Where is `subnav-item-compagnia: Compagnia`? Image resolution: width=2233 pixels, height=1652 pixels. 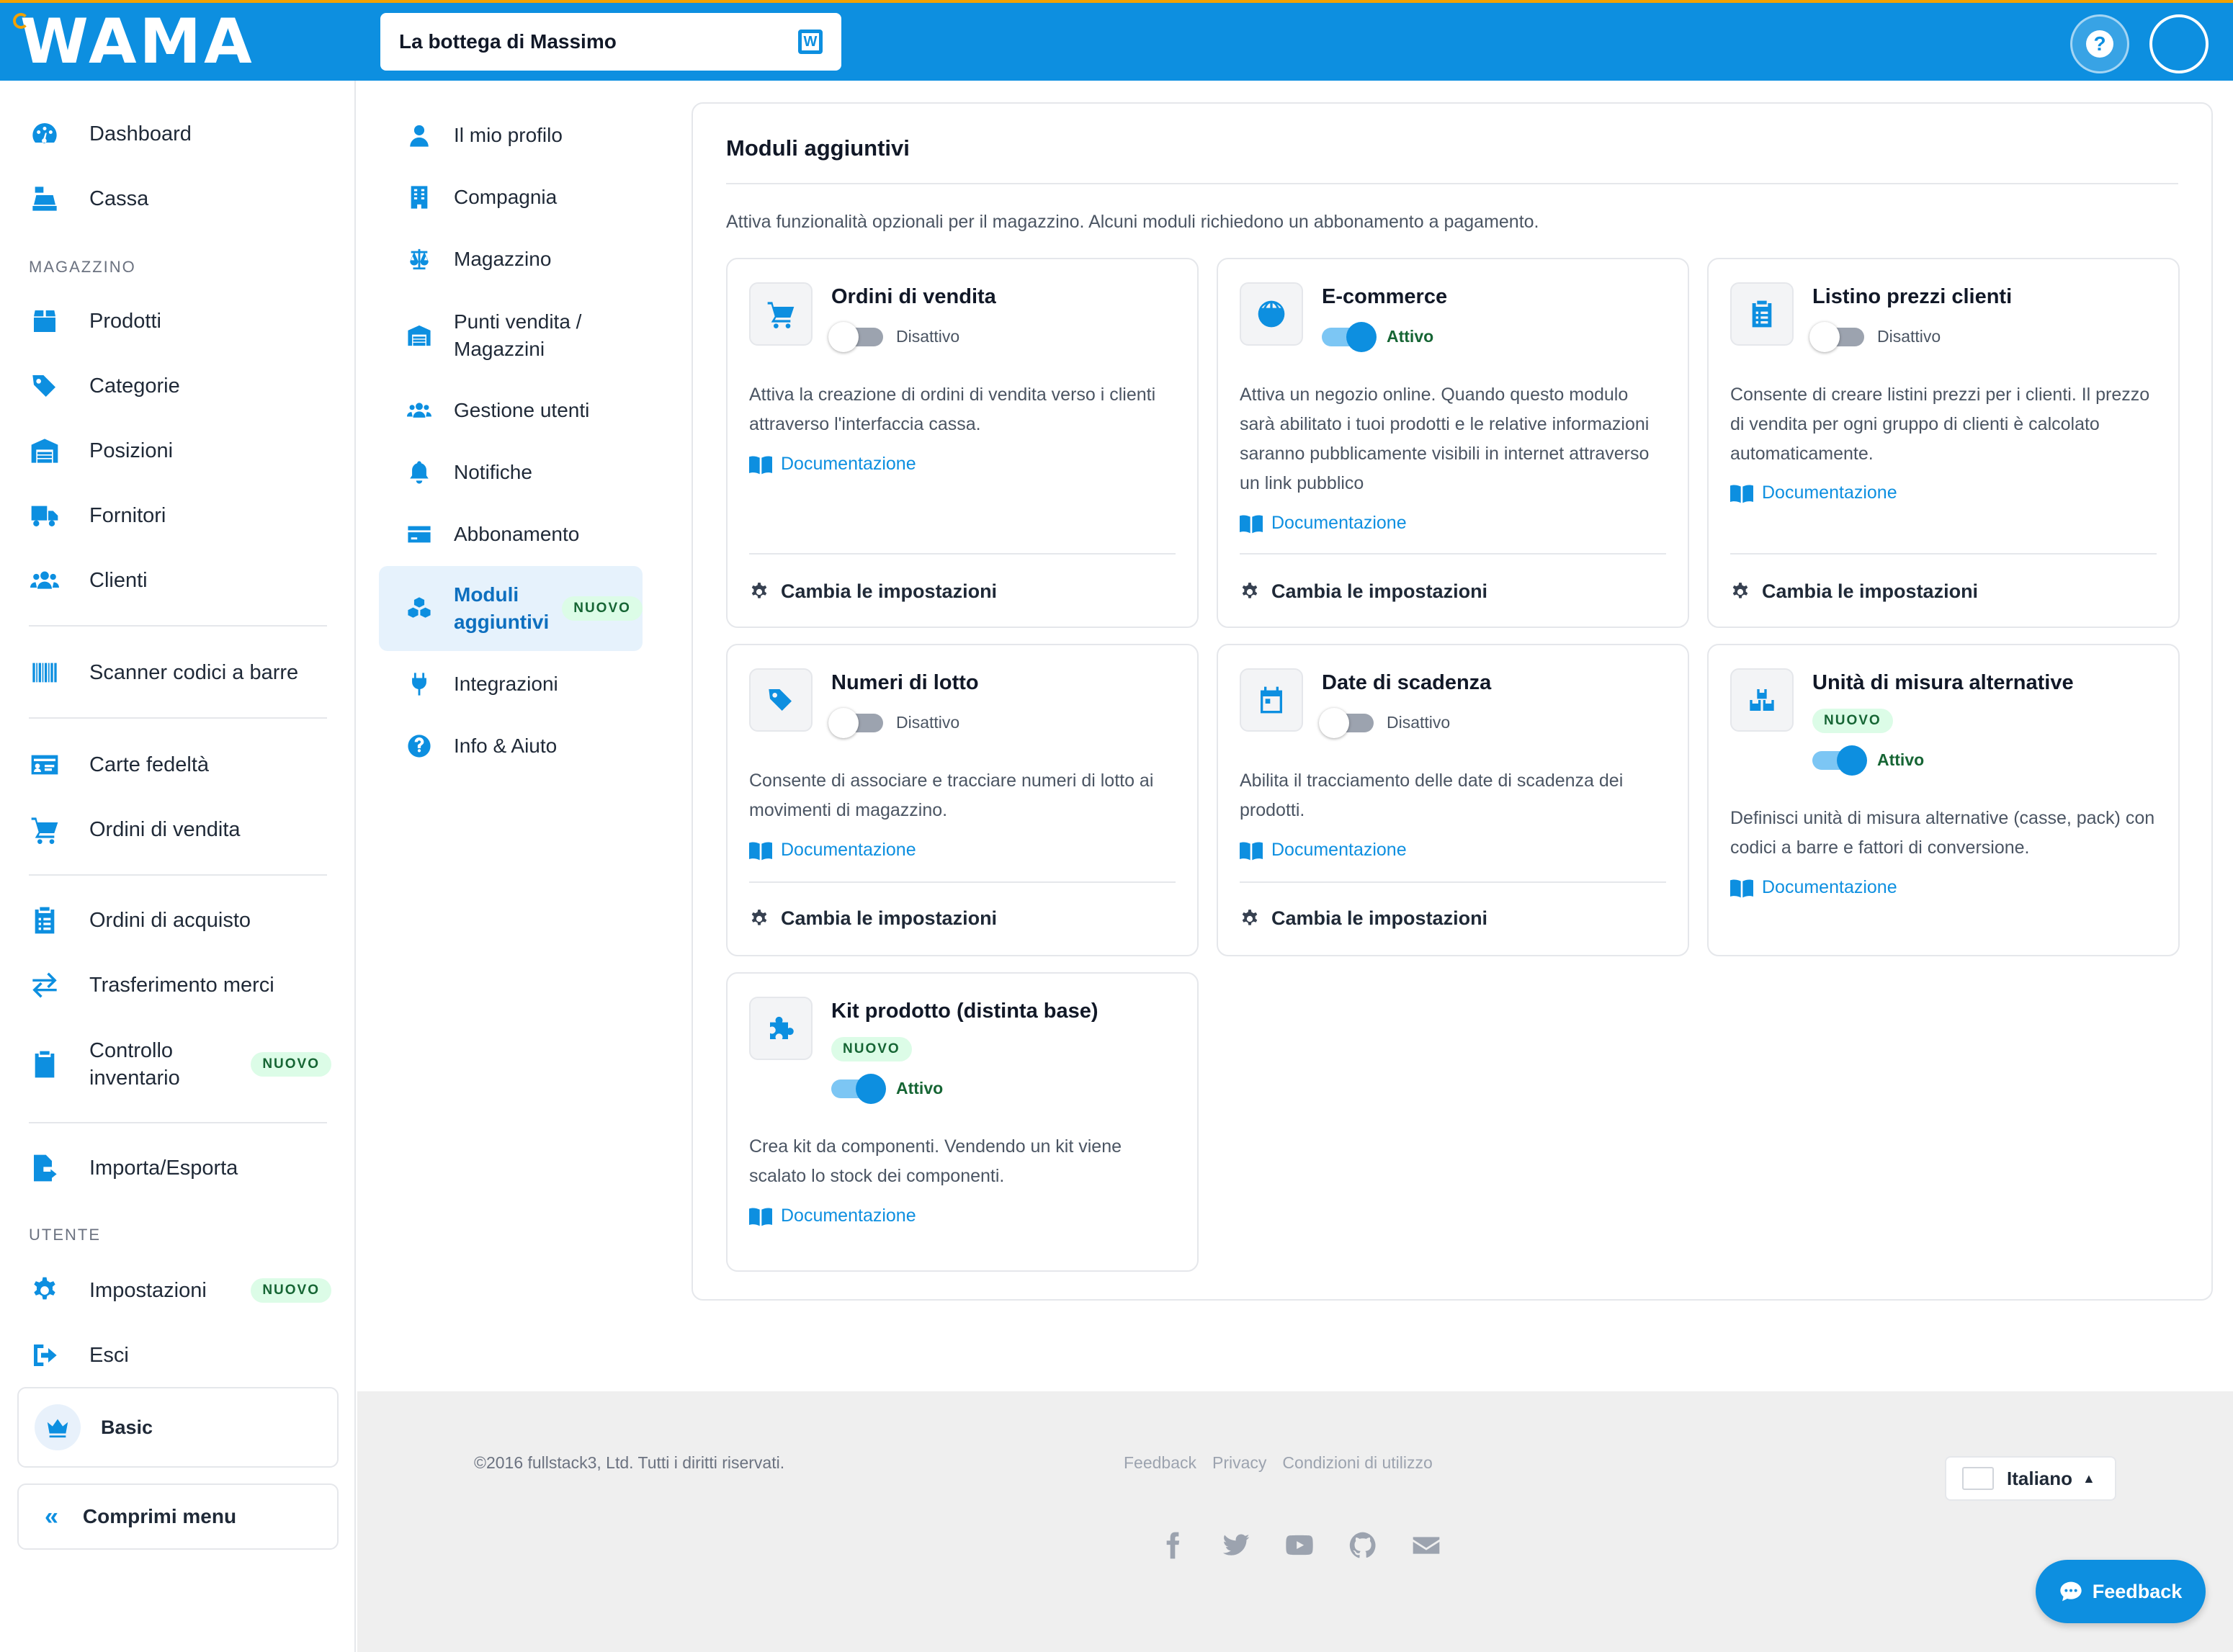
subnav-item-compagnia: Compagnia is located at coordinates (511, 197).